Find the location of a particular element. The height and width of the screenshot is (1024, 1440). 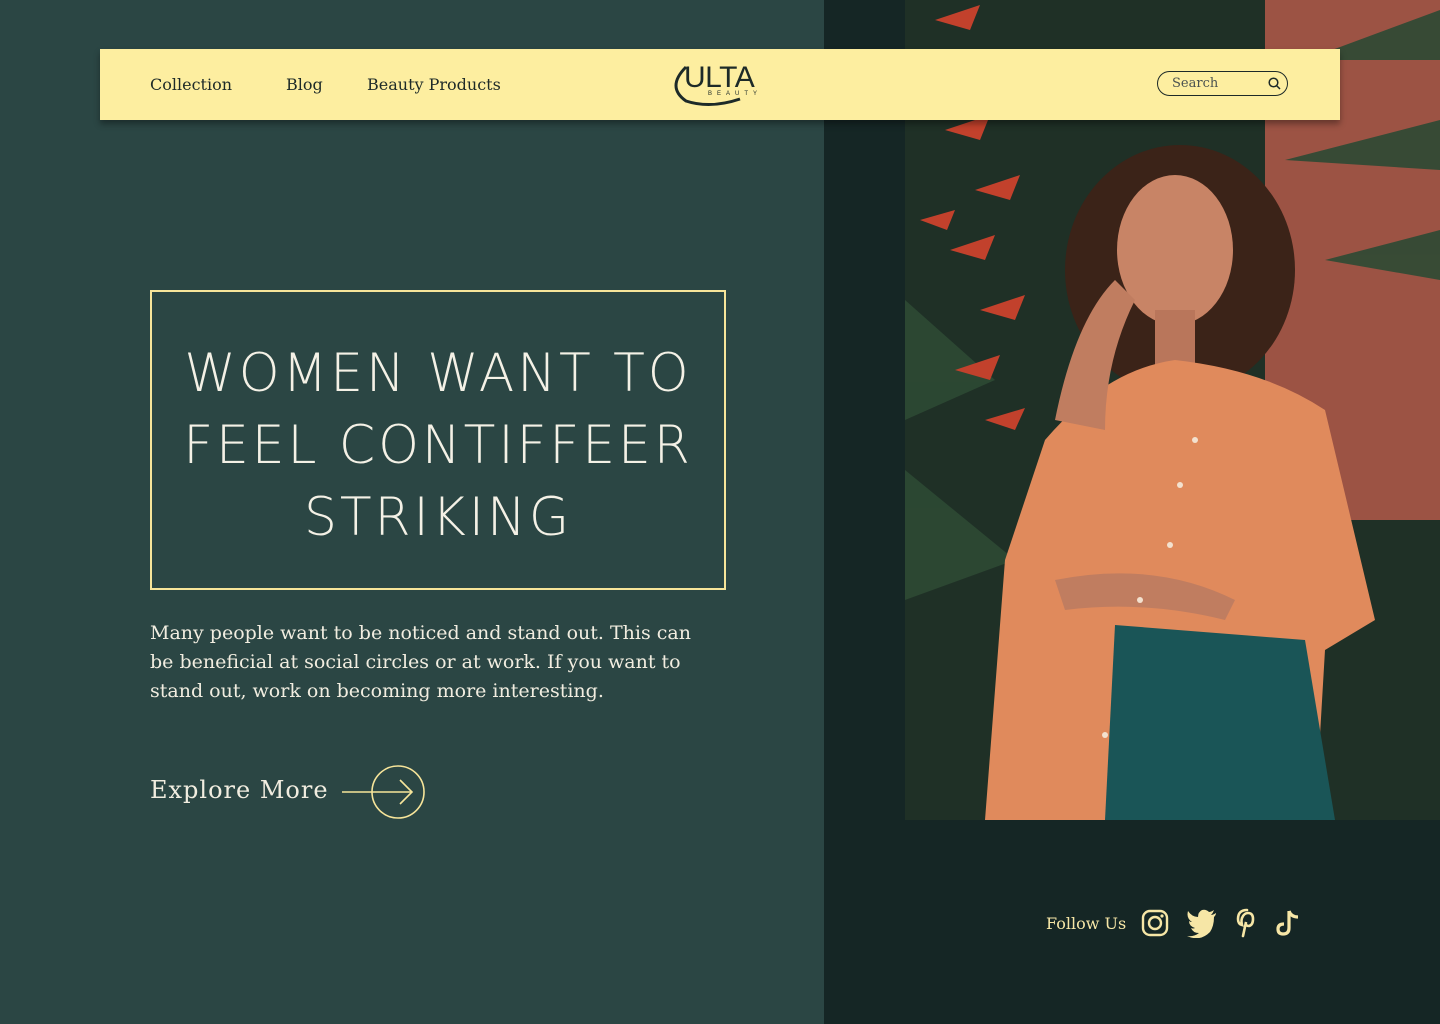

search-input is located at coordinates (1217, 83).